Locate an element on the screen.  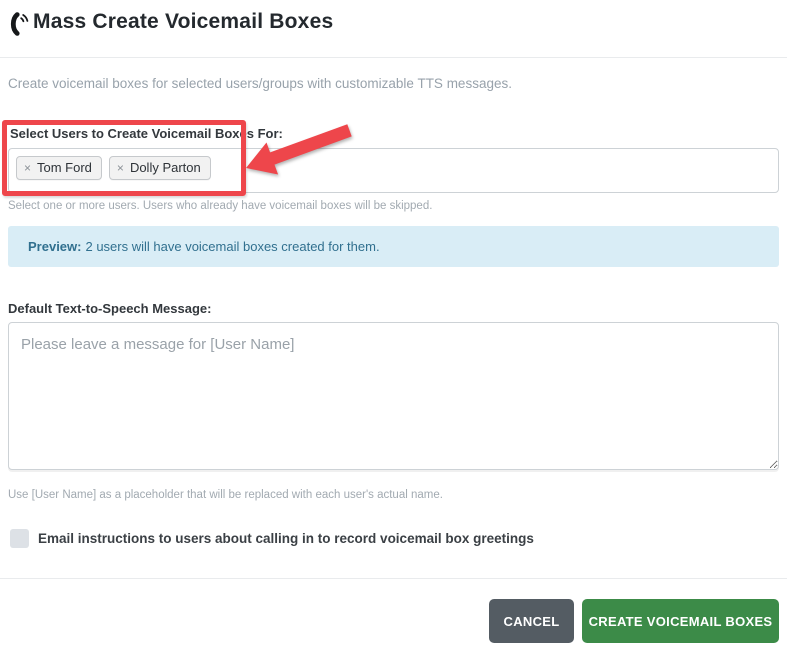
selected-user-tag: × Tom Ford is located at coordinates (59, 168).